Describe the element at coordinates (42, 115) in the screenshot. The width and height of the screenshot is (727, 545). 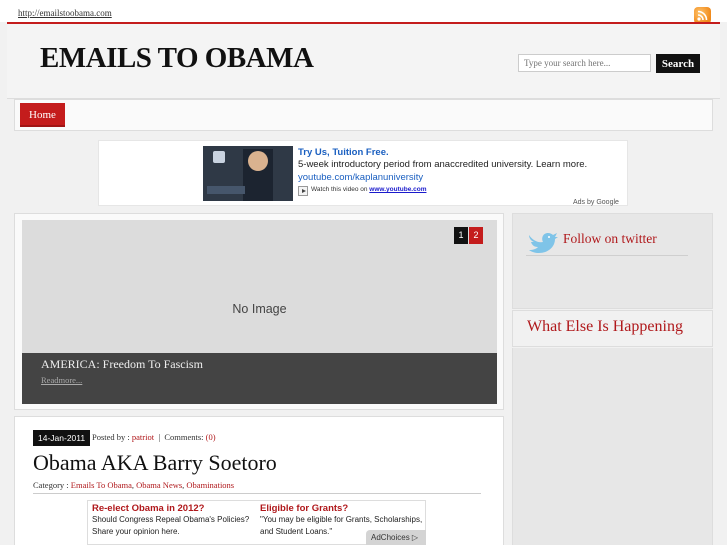
I see `nav-item-home: Home` at that location.